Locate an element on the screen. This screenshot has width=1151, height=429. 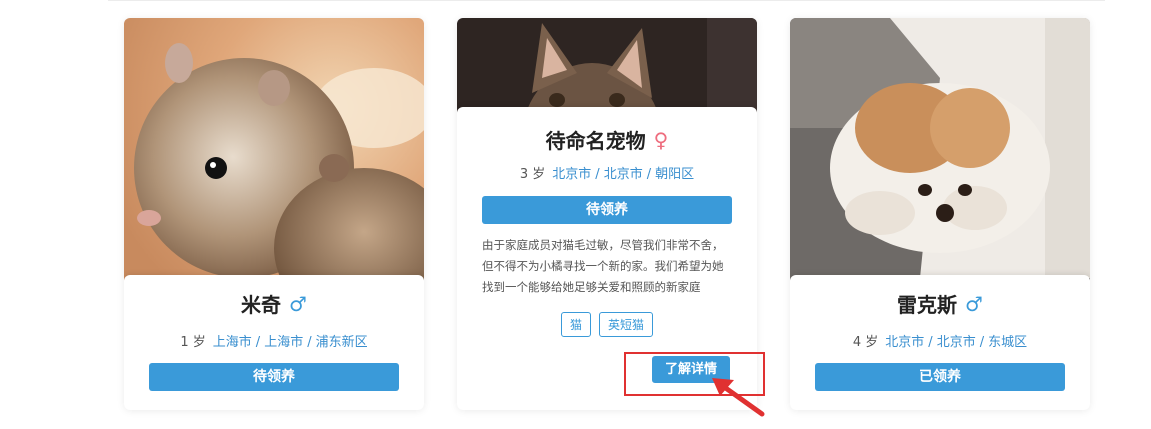
pet-meta: 3 岁北京市 / 北京市 / 朝阳区 is located at coordinates (607, 172).